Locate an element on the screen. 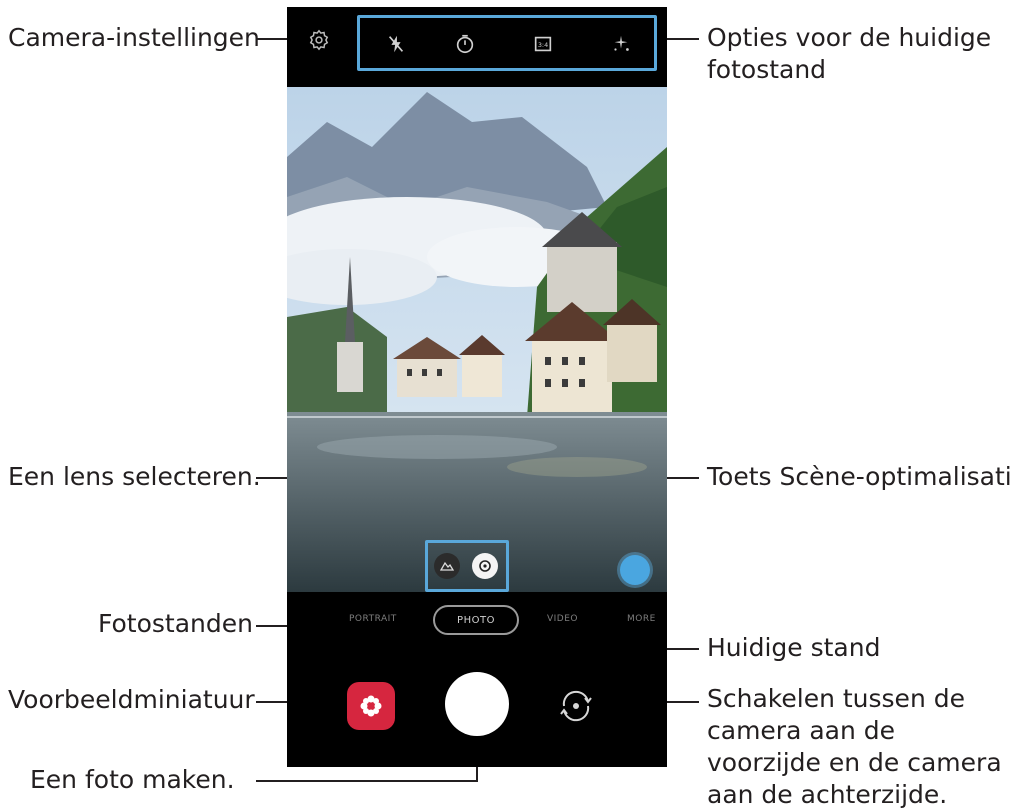 The image size is (1011, 812). callout-select-lens: Een lens selecteren. is located at coordinates (134, 476).